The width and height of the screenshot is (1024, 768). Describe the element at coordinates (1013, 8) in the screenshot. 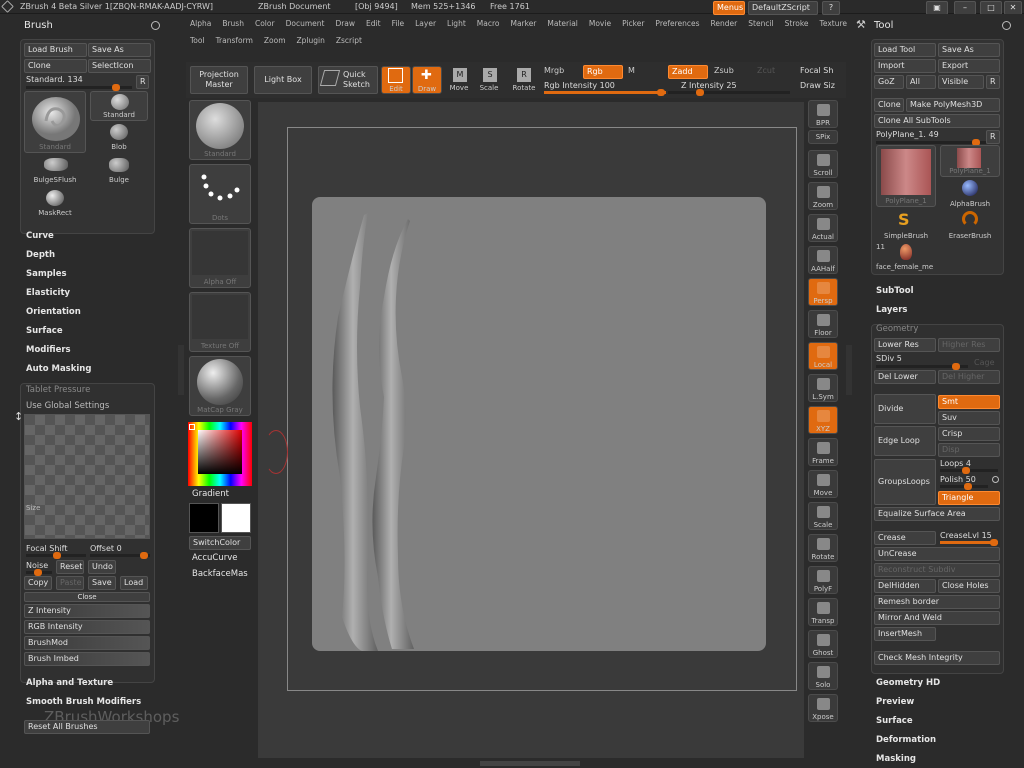

I see `close-icon: ✕` at that location.